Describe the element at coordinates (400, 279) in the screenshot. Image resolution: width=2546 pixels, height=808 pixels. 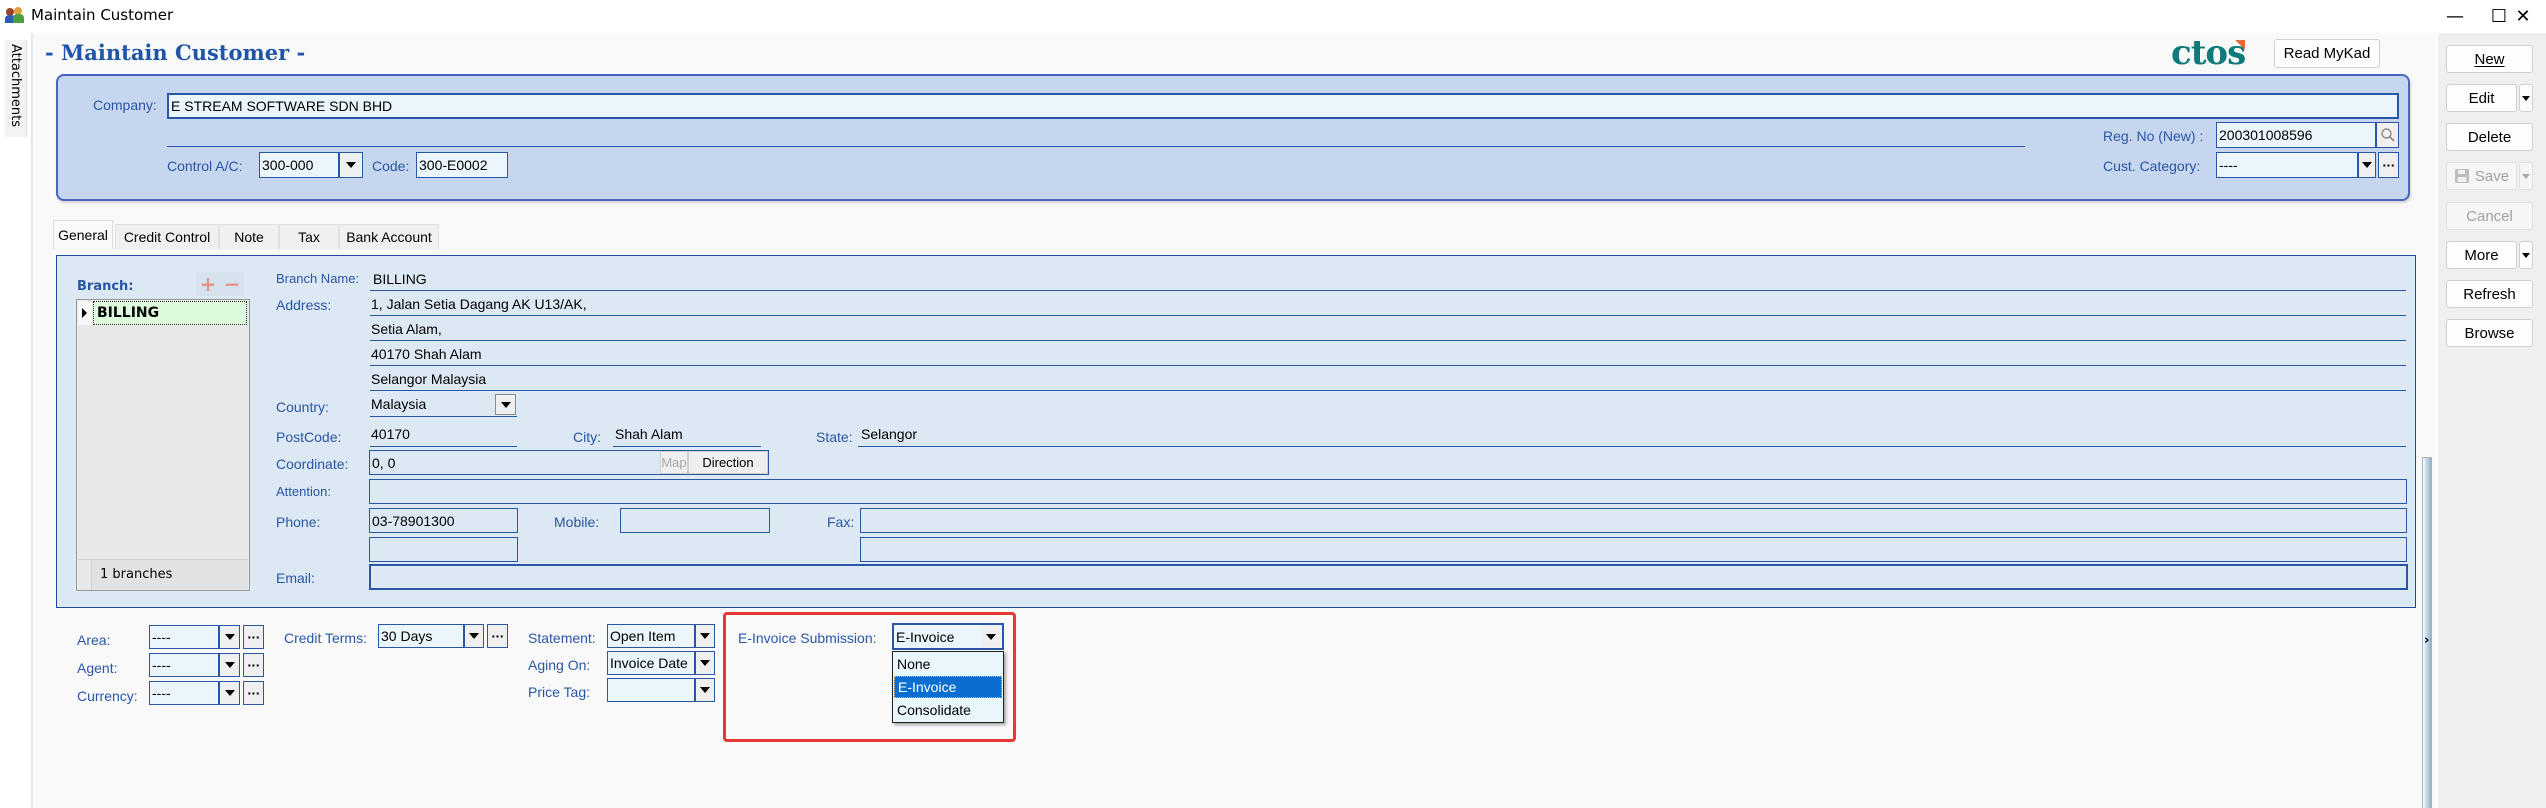
I see `branch-name-value: BILLING` at that location.